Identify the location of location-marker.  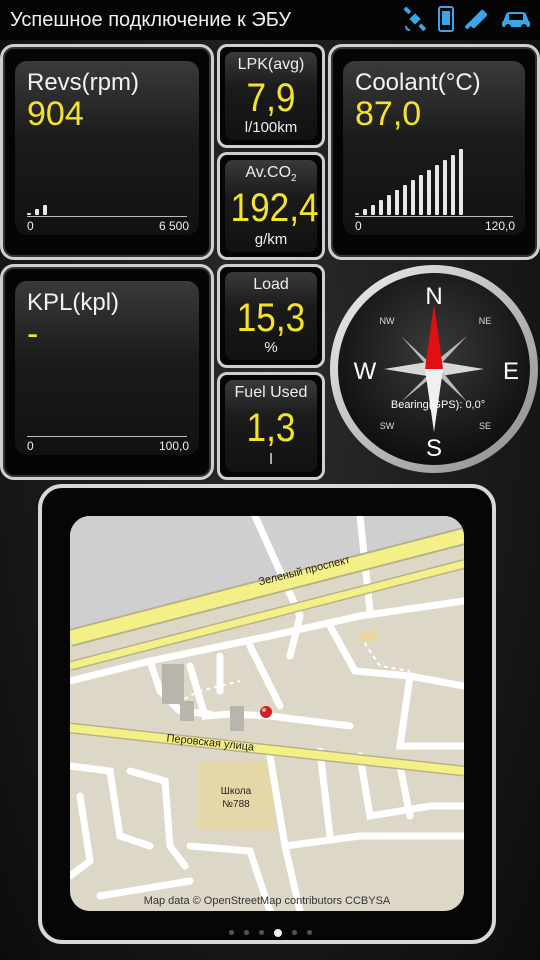
(266, 712).